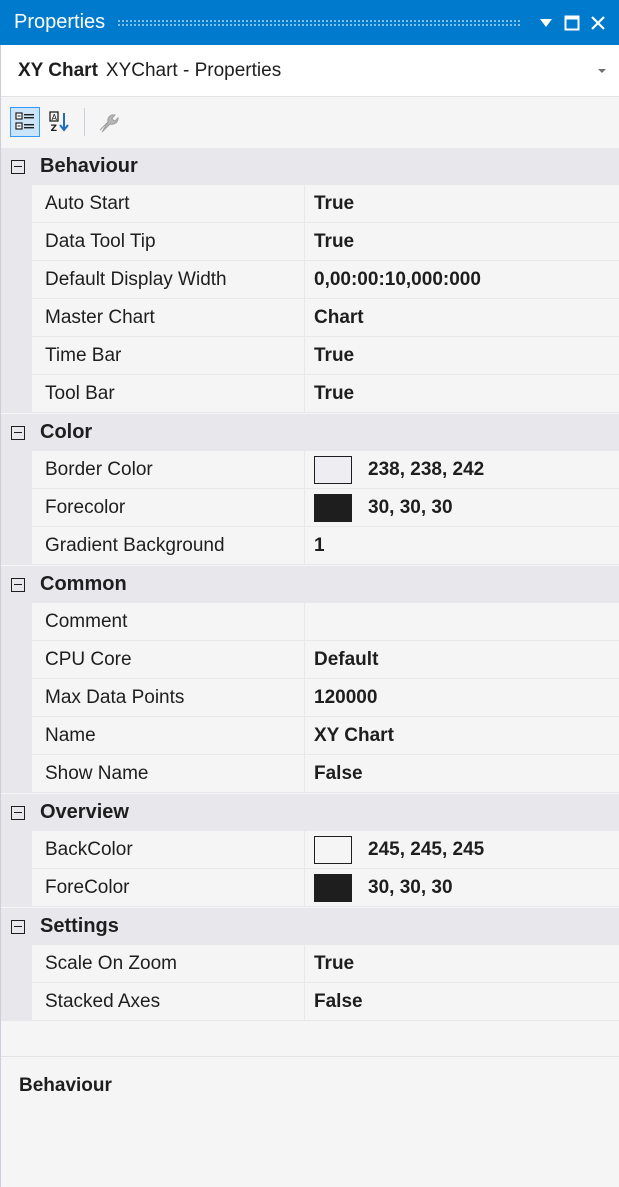 This screenshot has height=1187, width=619. I want to click on property-value, so click(462, 622).